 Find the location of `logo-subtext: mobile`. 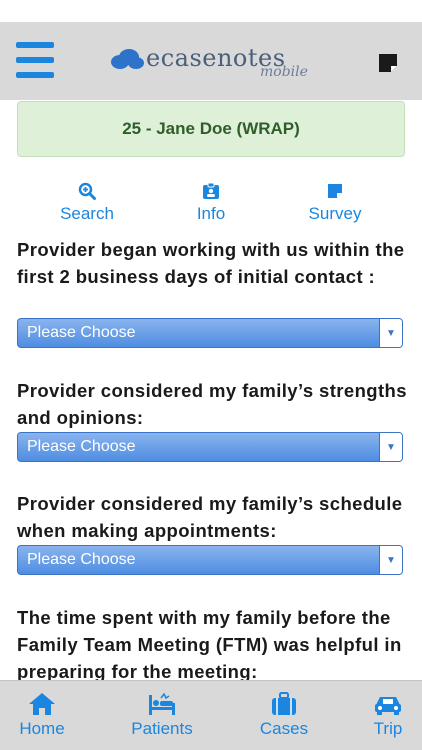

logo-subtext: mobile is located at coordinates (284, 72).